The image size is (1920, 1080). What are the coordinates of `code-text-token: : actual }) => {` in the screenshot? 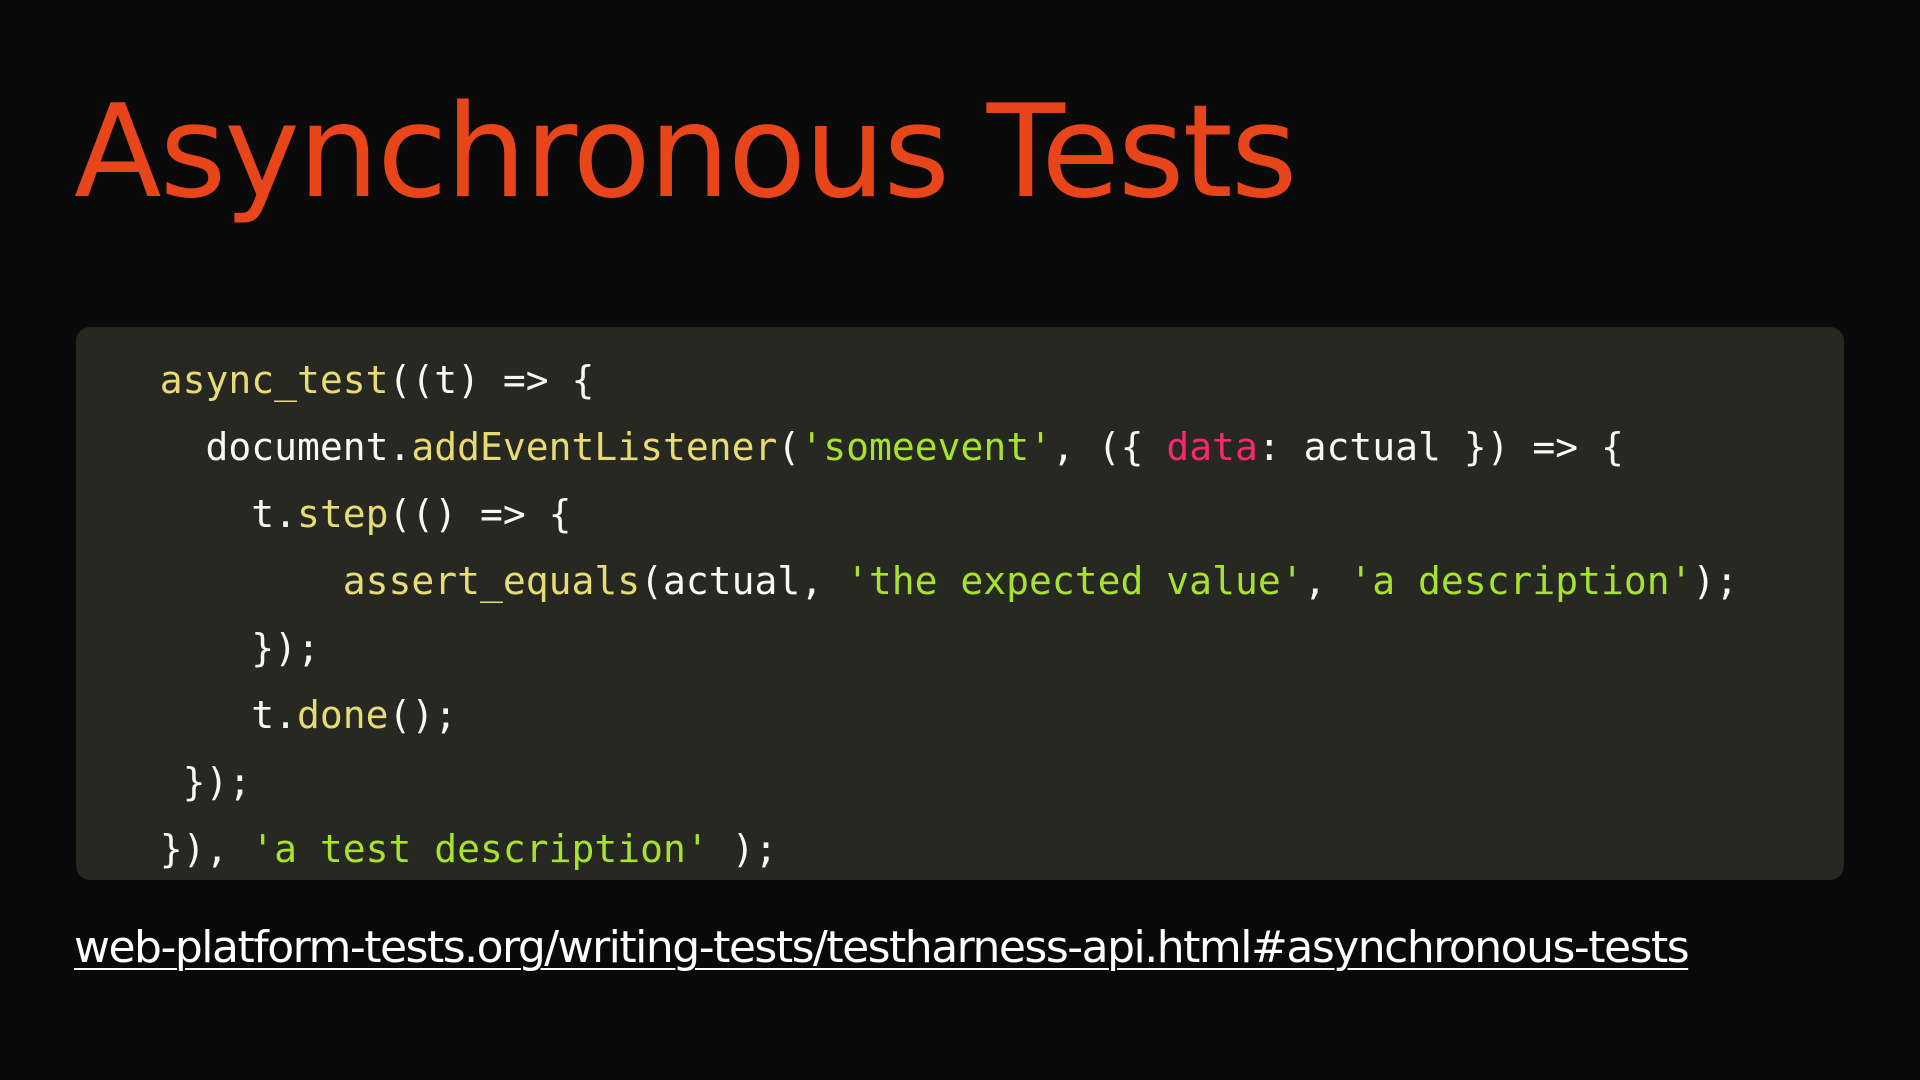 It's located at (1440, 447).